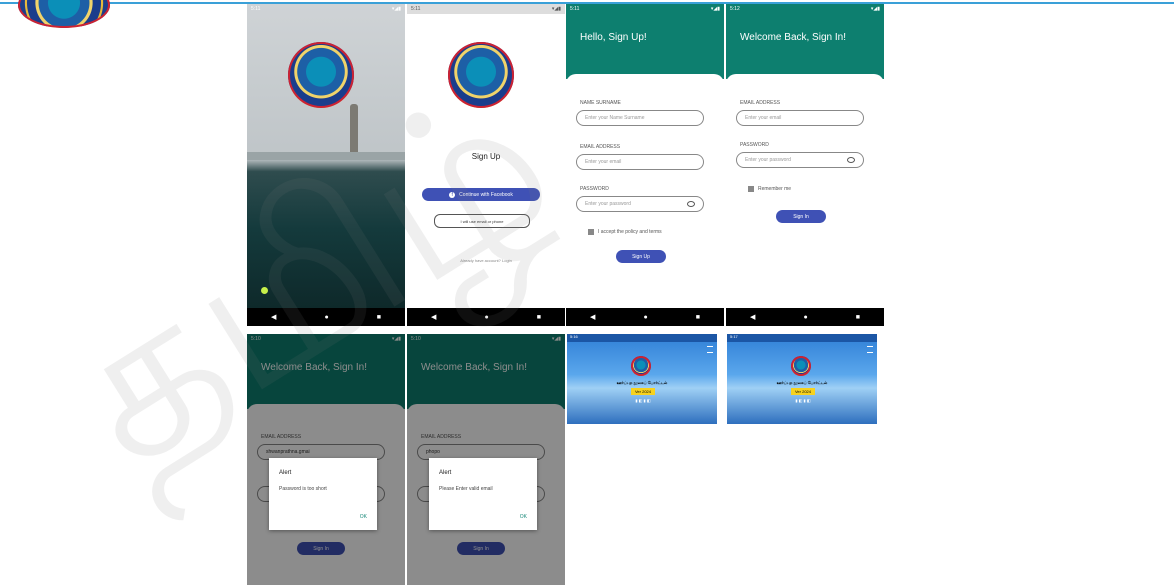 This screenshot has width=1174, height=585. I want to click on status-bar: 5:12 ▾◢▮, so click(805, 9).